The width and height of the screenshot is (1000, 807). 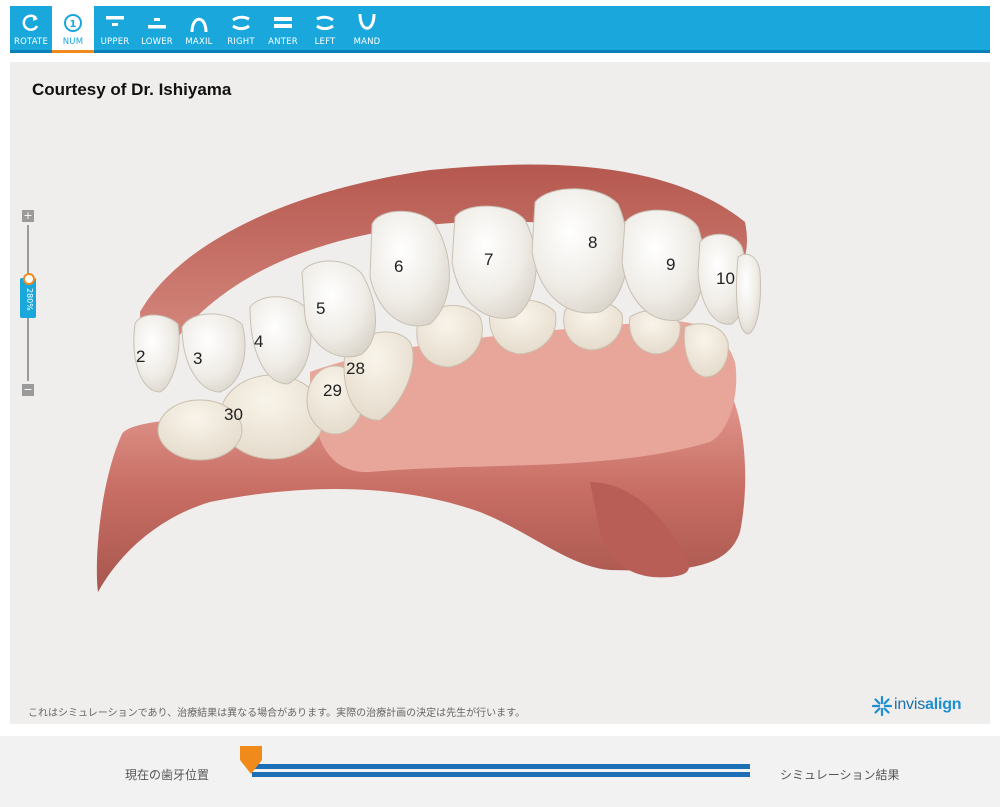 What do you see at coordinates (592, 242) in the screenshot?
I see `tooth-number-8: 8` at bounding box center [592, 242].